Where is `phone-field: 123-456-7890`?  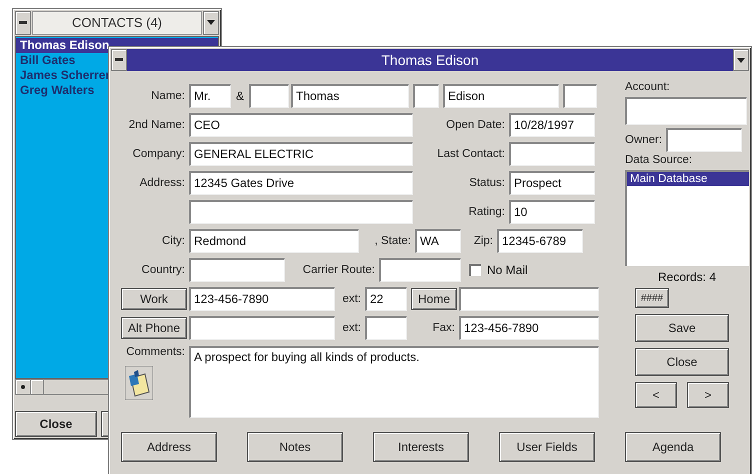 phone-field: 123-456-7890 is located at coordinates (262, 298).